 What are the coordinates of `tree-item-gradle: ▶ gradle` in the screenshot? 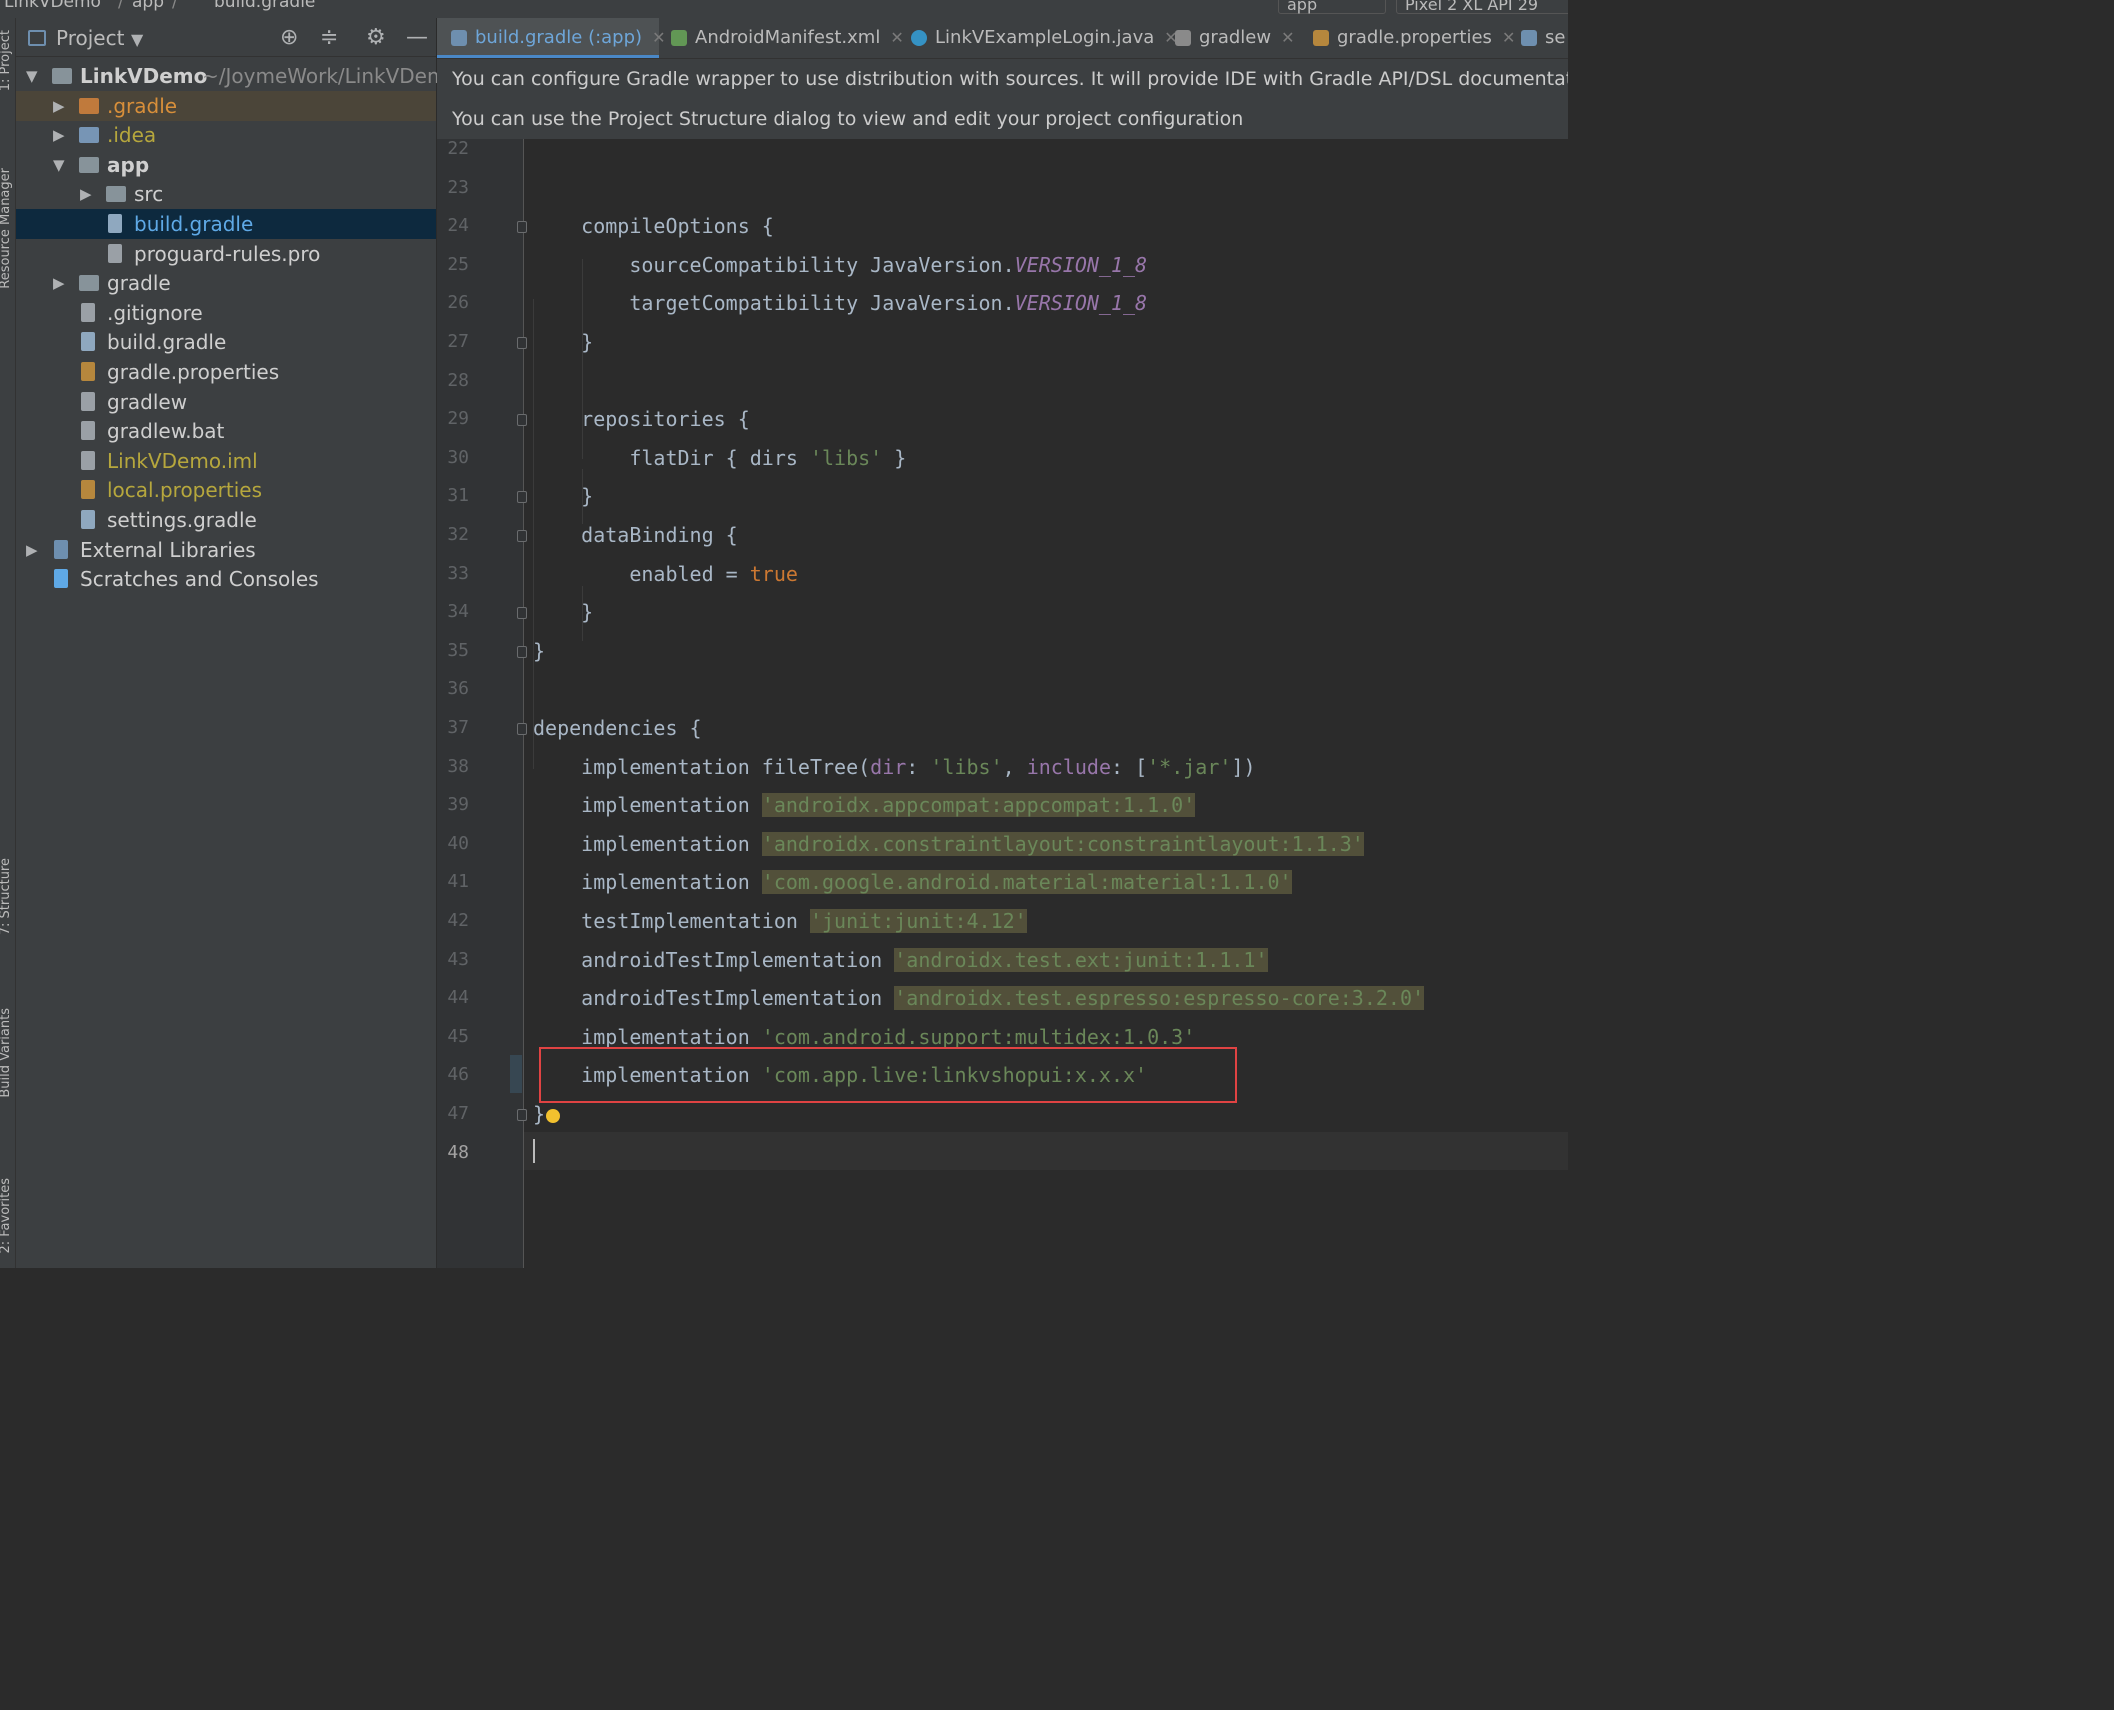 It's located at (226, 283).